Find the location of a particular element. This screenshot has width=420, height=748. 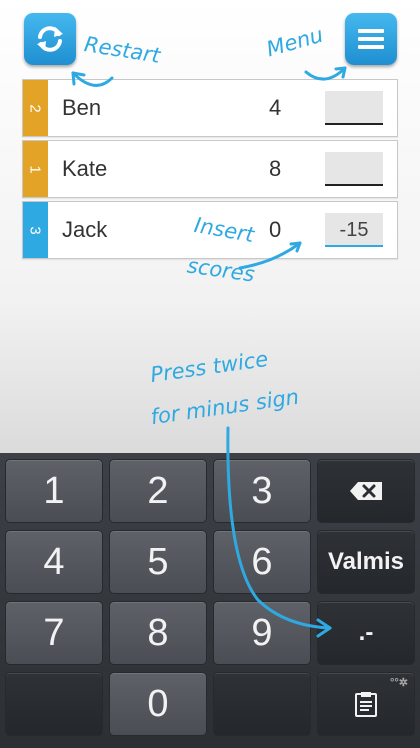

backspace-icon is located at coordinates (366, 491).